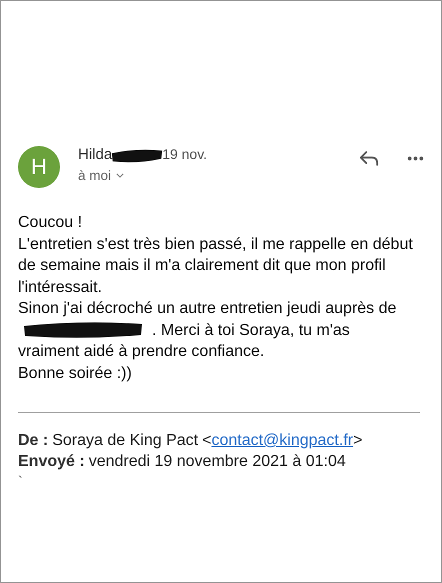 The height and width of the screenshot is (583, 442). I want to click on email-date: 19 nov., so click(185, 154).